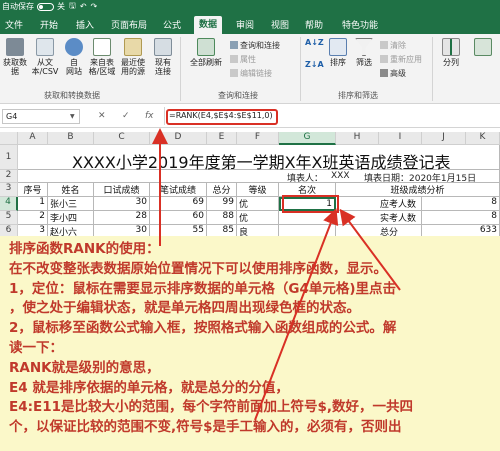  What do you see at coordinates (71, 218) in the screenshot?
I see `cell-name: 李小四` at bounding box center [71, 218].